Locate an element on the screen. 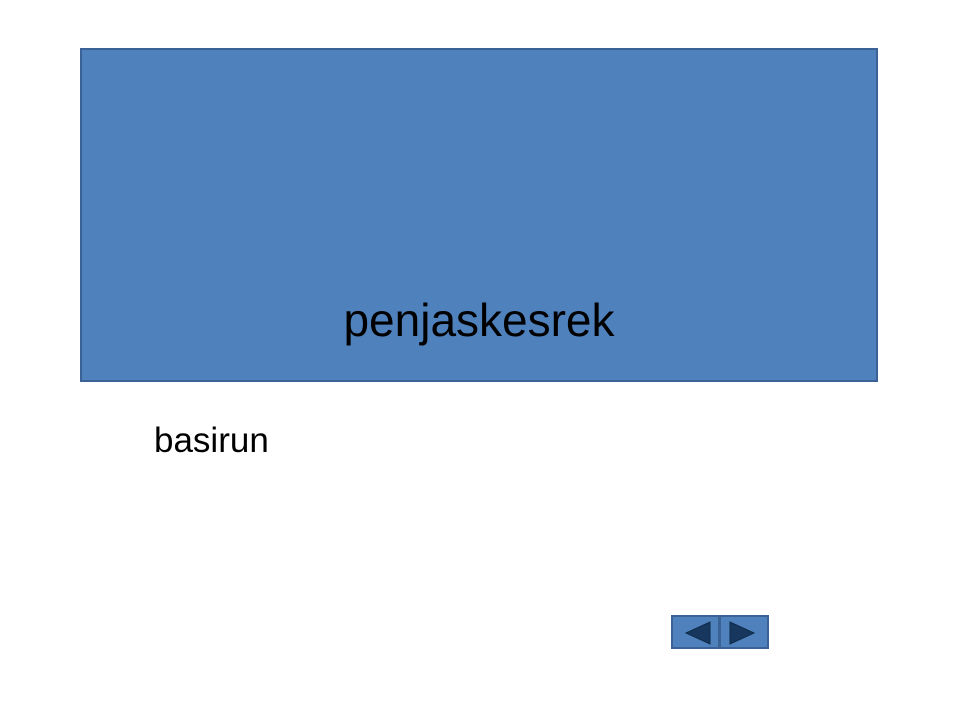 Image resolution: width=960 pixels, height=720 pixels. slide-navigation is located at coordinates (720, 632).